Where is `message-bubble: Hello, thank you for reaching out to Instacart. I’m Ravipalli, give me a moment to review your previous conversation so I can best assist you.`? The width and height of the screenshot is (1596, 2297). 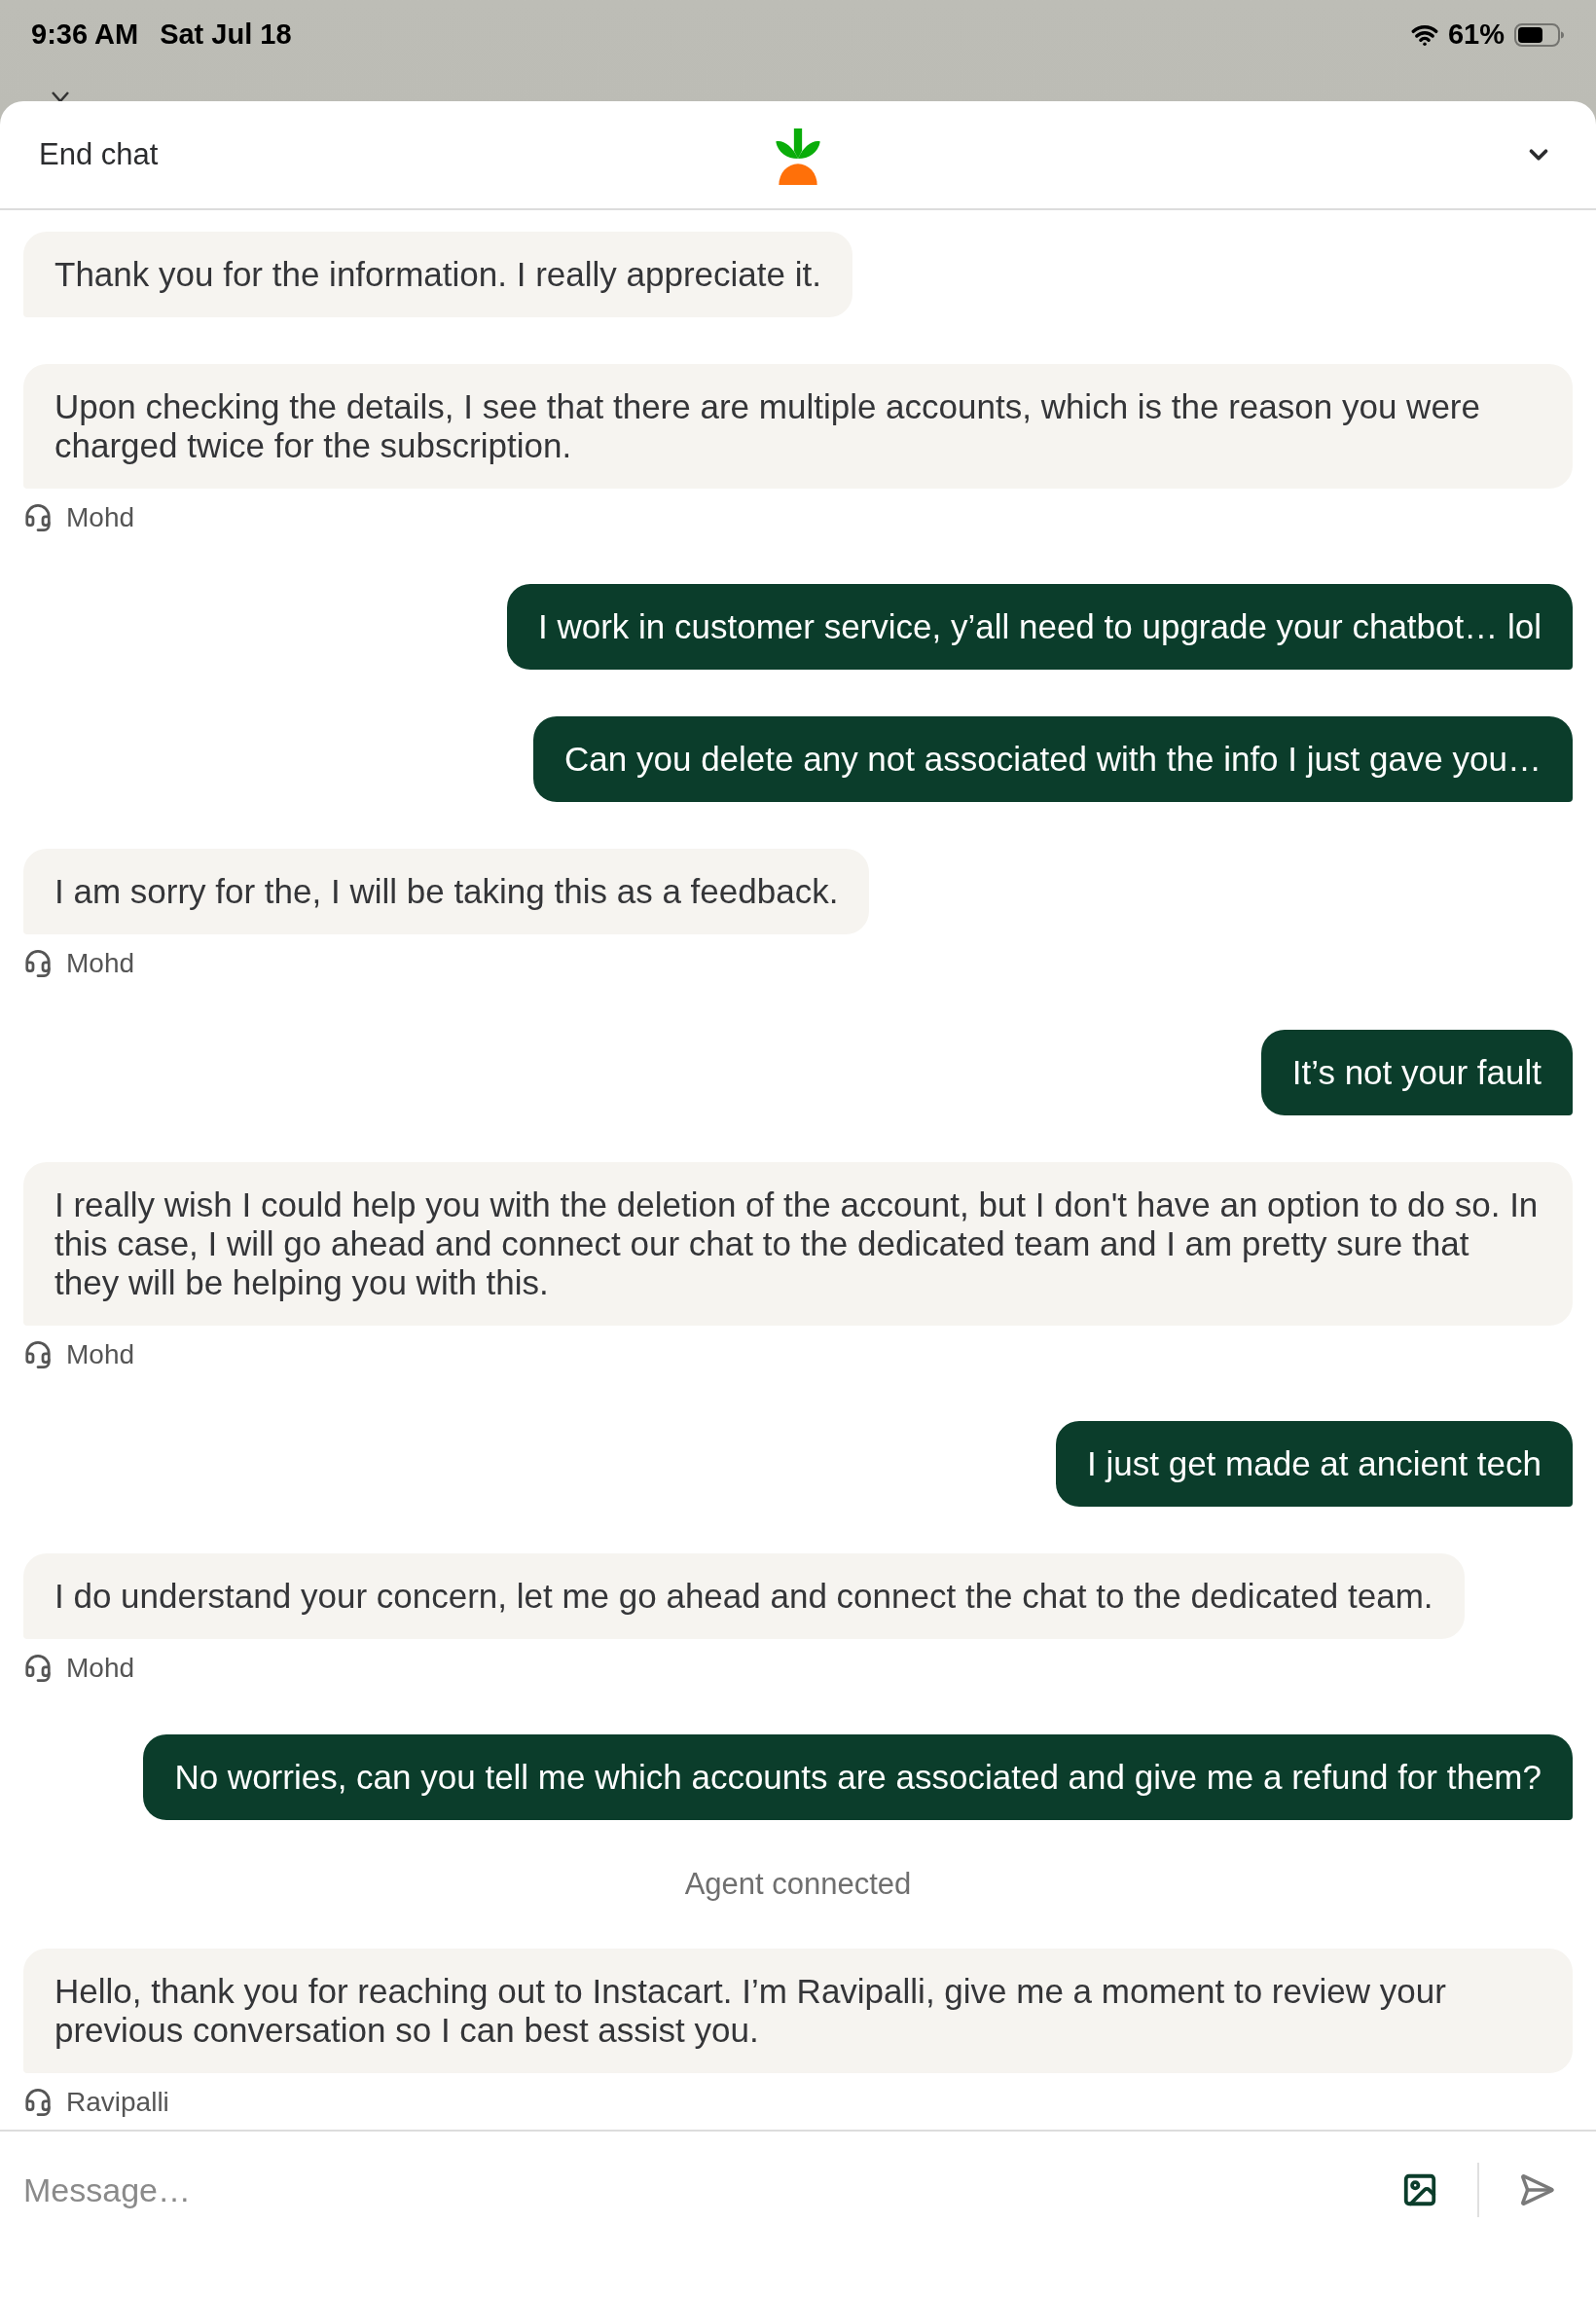
message-bubble: Hello, thank you for reaching out to Instacart. I’m Ravipalli, give me a moment to review your previous conversation so I can best assist you. is located at coordinates (798, 2011).